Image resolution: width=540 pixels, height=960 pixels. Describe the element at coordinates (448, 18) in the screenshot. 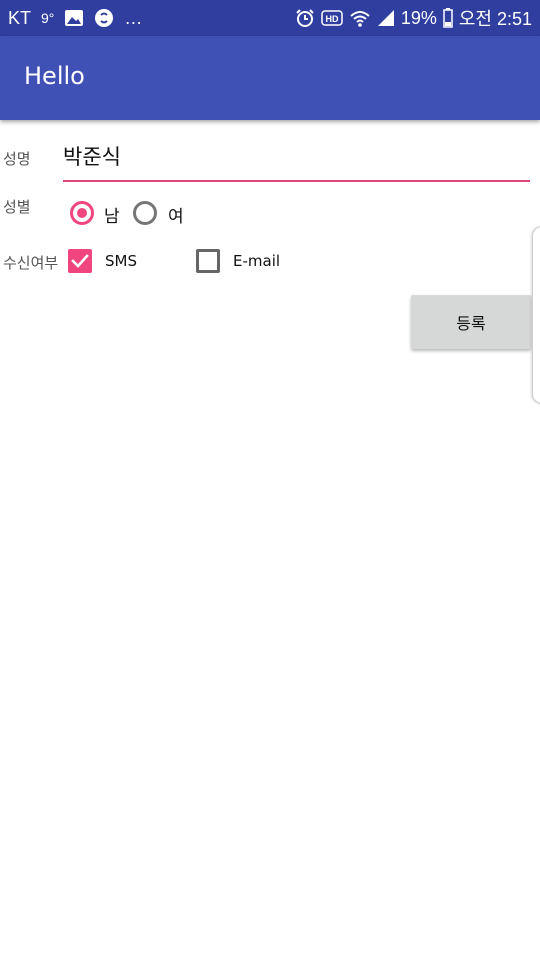

I see `battery-icon` at that location.